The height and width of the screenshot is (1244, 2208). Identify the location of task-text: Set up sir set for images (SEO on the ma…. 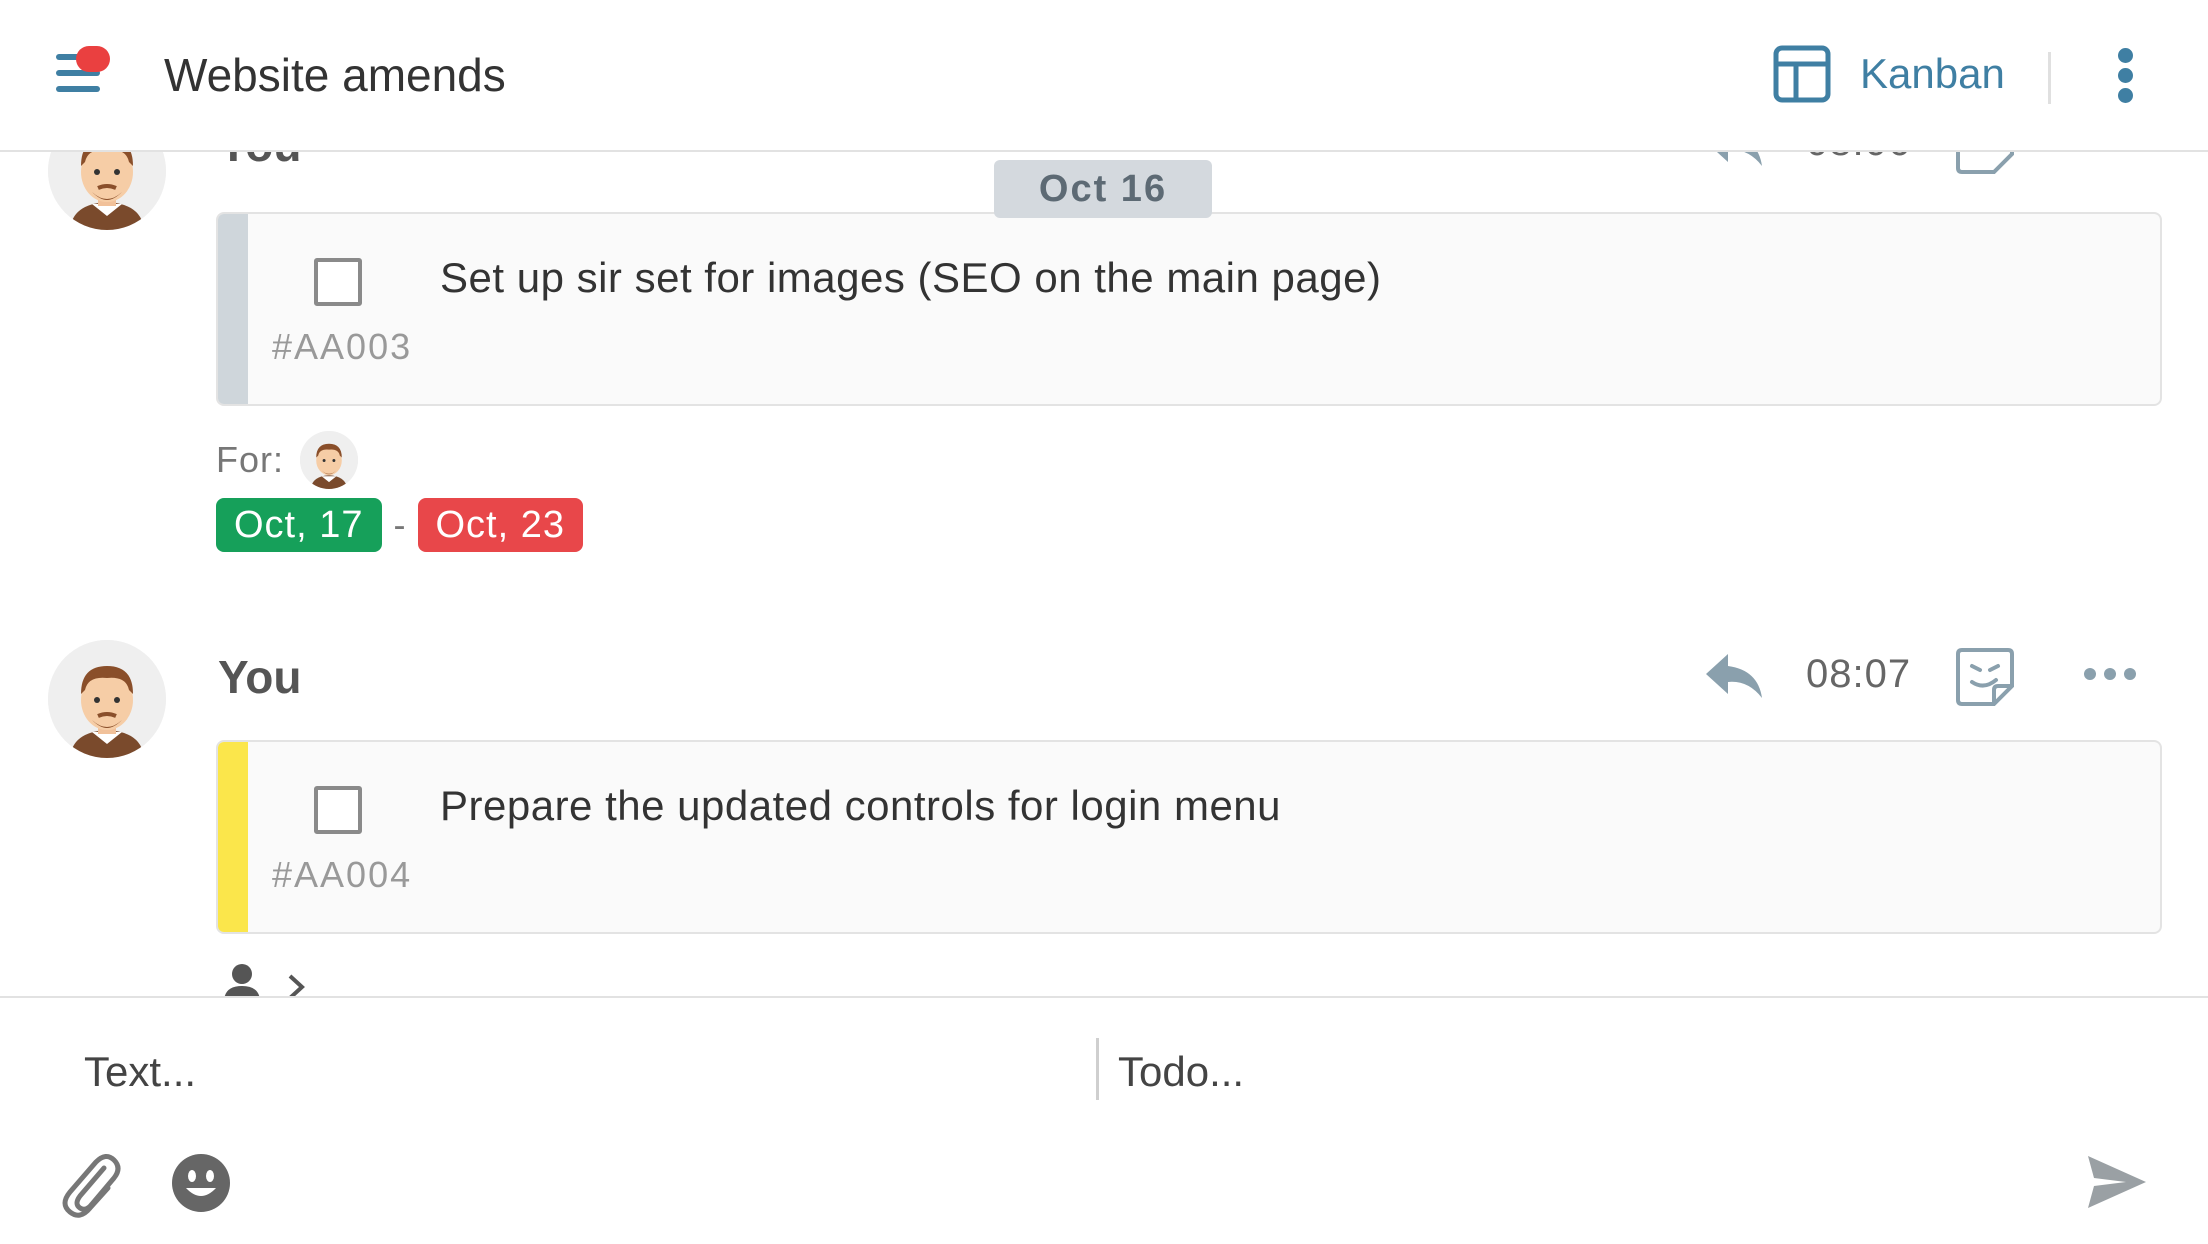
(911, 277).